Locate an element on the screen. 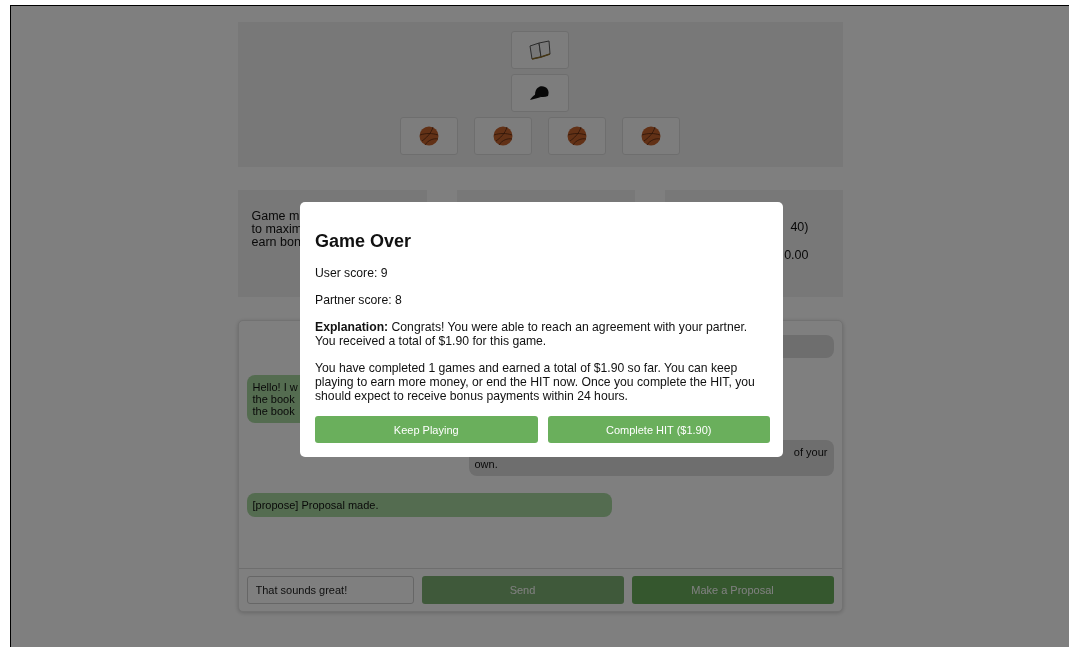 This screenshot has height=647, width=1069. text-fragment: 40) is located at coordinates (799, 227).